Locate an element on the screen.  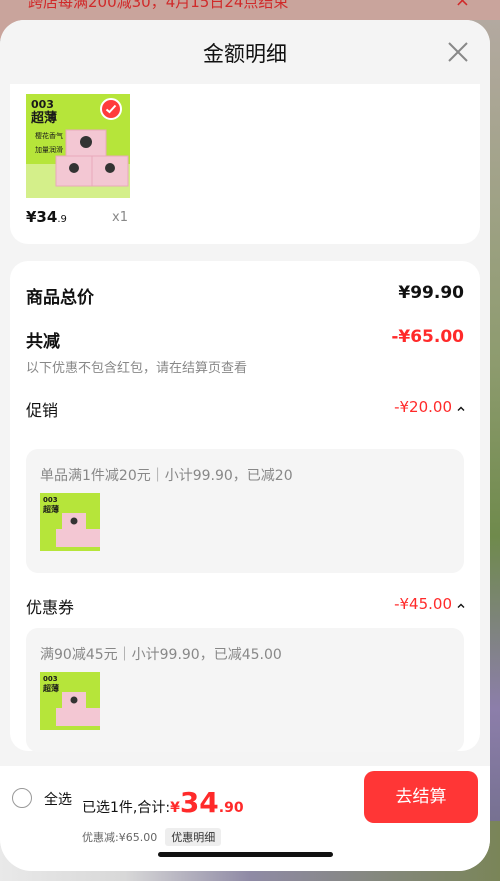
total-price-label: 商品总价 is located at coordinates (60, 298).